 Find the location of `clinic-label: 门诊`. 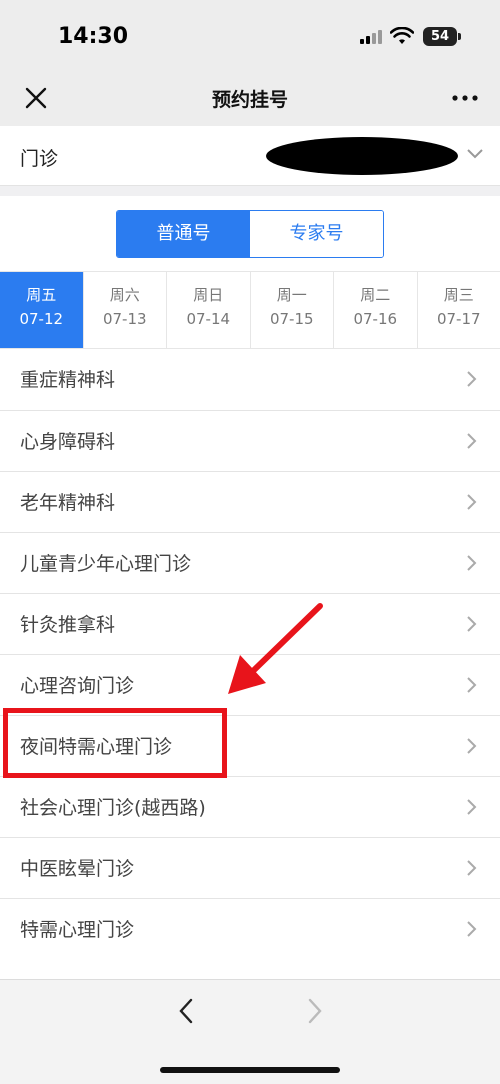

clinic-label: 门诊 is located at coordinates (39, 159).